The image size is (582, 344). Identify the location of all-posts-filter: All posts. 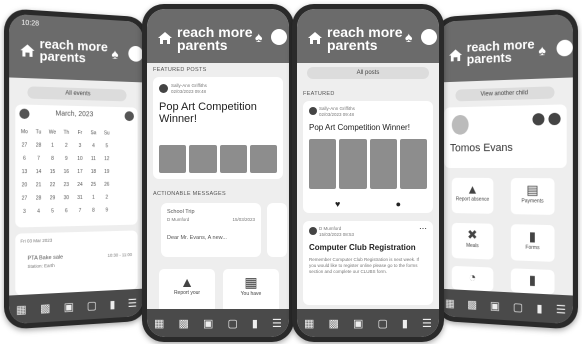
(368, 73).